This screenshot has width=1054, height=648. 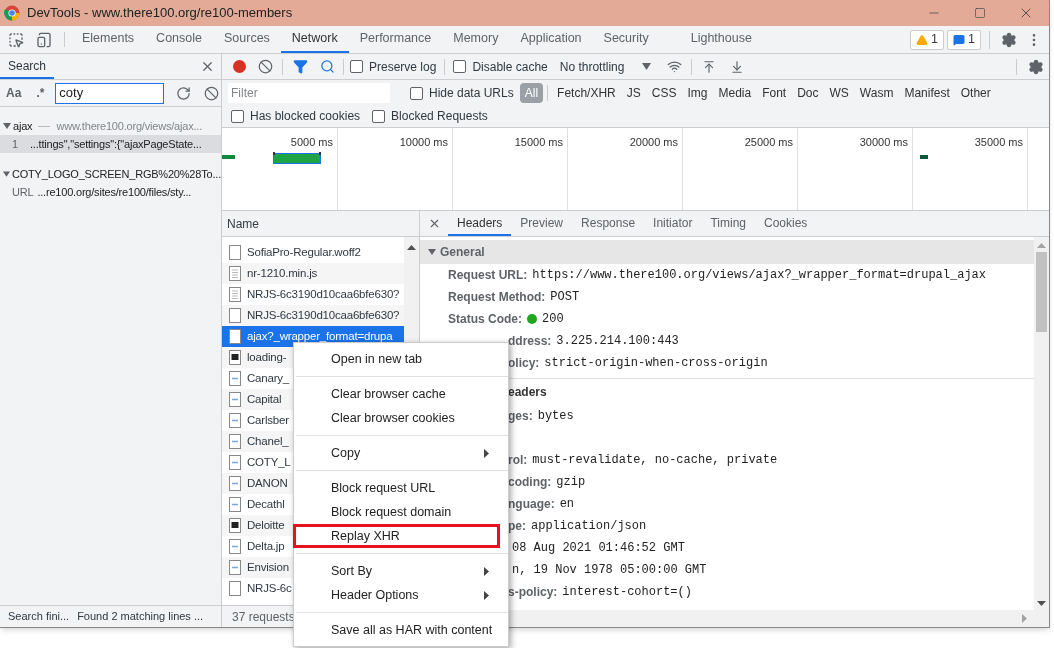 I want to click on header-value: interest-cohort=(), so click(x=627, y=592).